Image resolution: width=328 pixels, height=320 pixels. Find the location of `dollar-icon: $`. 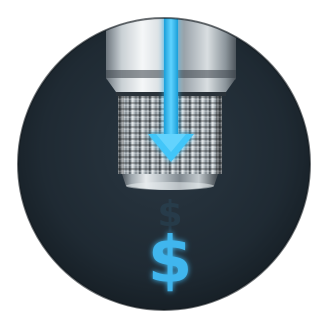

dollar-icon: $ is located at coordinates (170, 261).